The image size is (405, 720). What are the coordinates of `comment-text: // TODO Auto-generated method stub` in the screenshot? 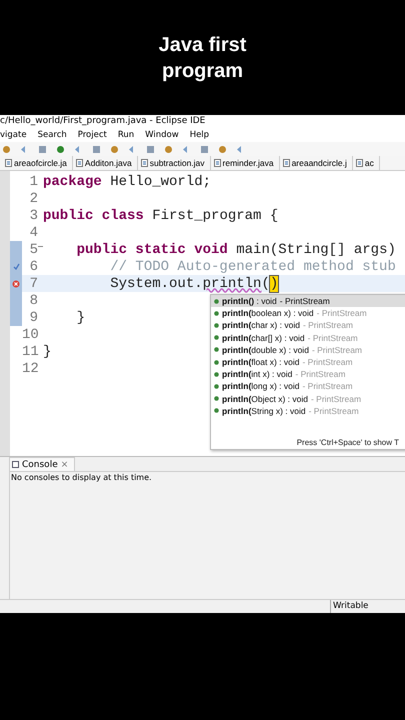 It's located at (252, 266).